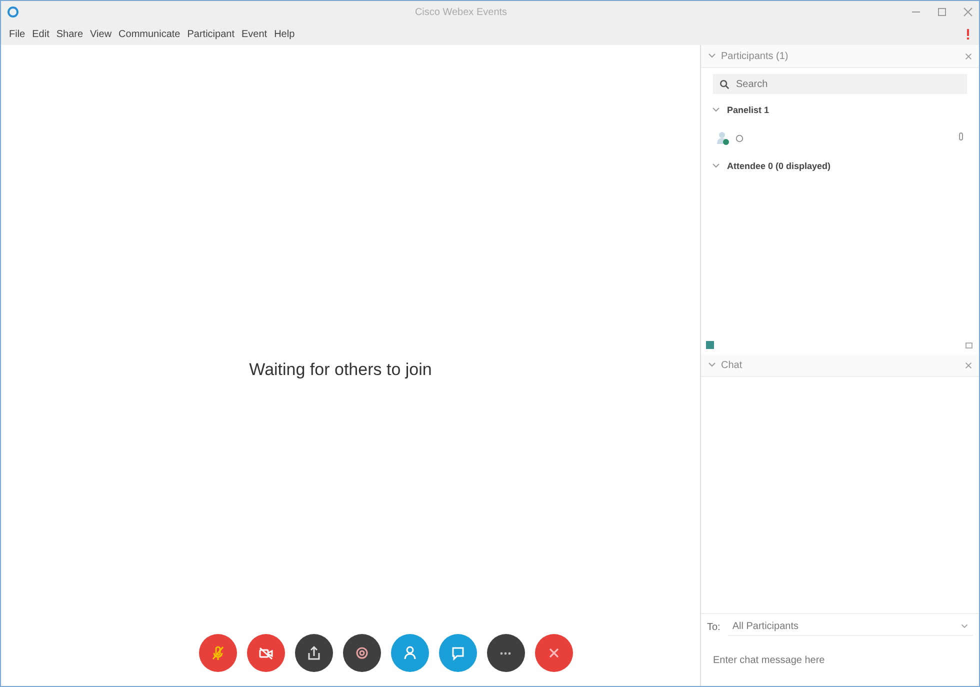 Image resolution: width=980 pixels, height=687 pixels. What do you see at coordinates (217, 653) in the screenshot?
I see `mic-button` at bounding box center [217, 653].